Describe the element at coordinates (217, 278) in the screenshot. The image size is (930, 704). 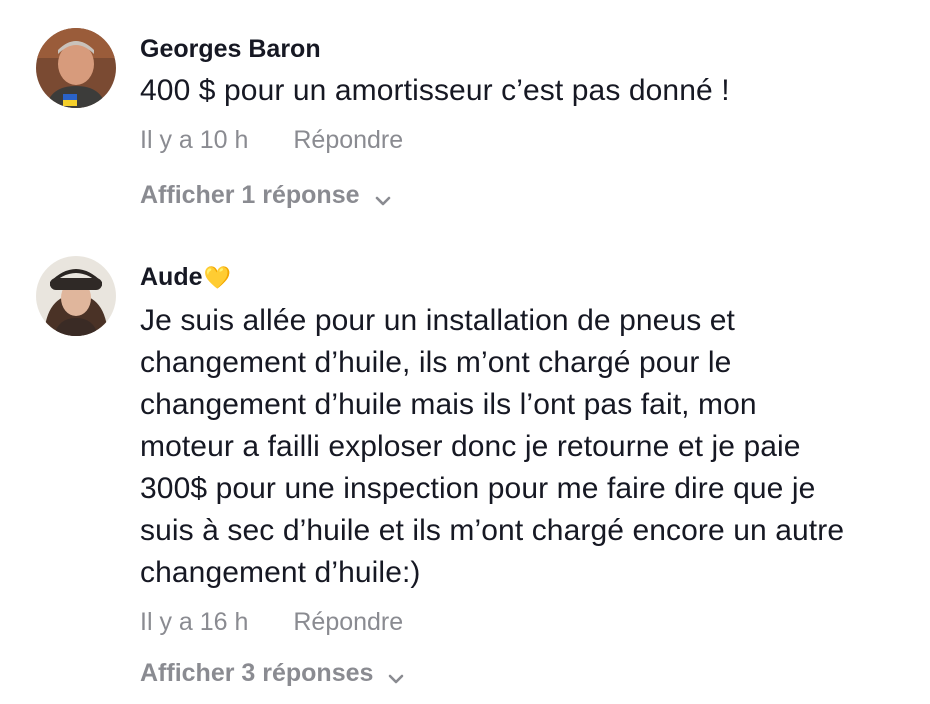
I see `yellow-heart-icon: 💛` at that location.